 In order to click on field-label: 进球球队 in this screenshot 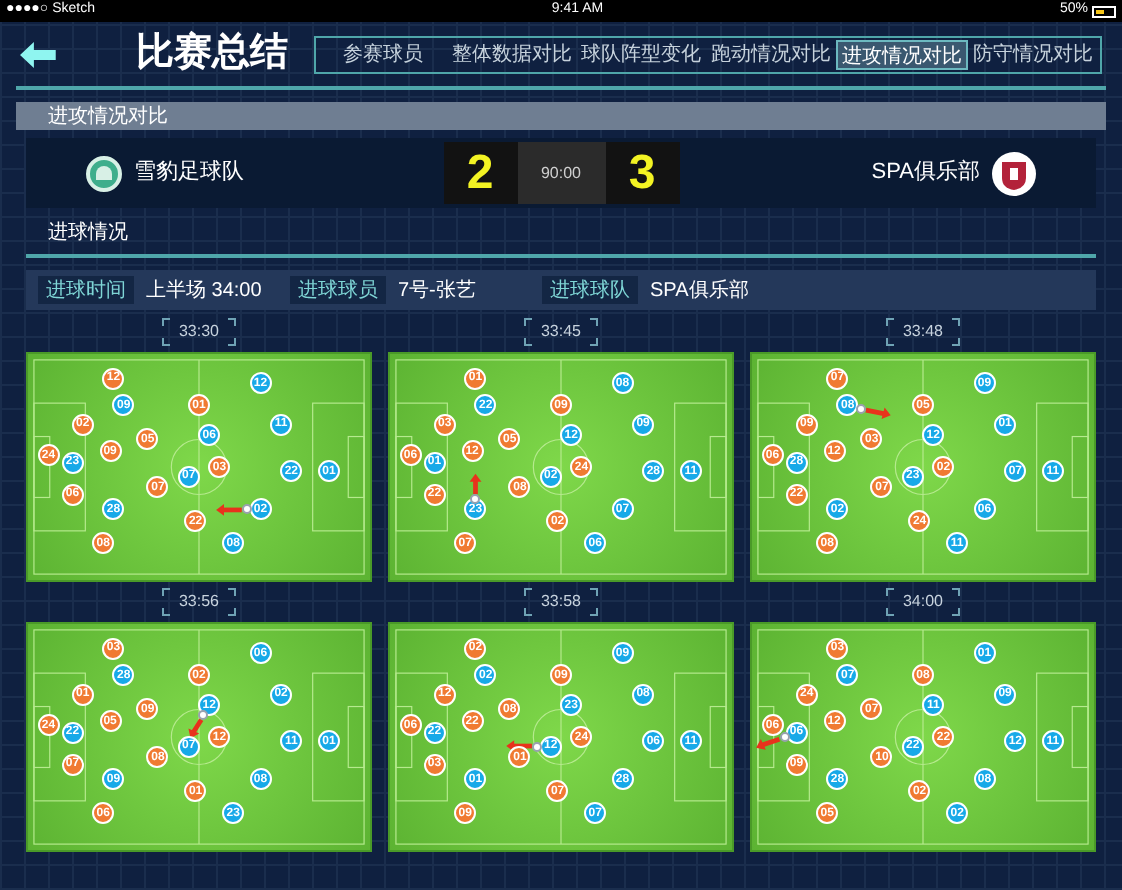, I will do `click(590, 290)`.